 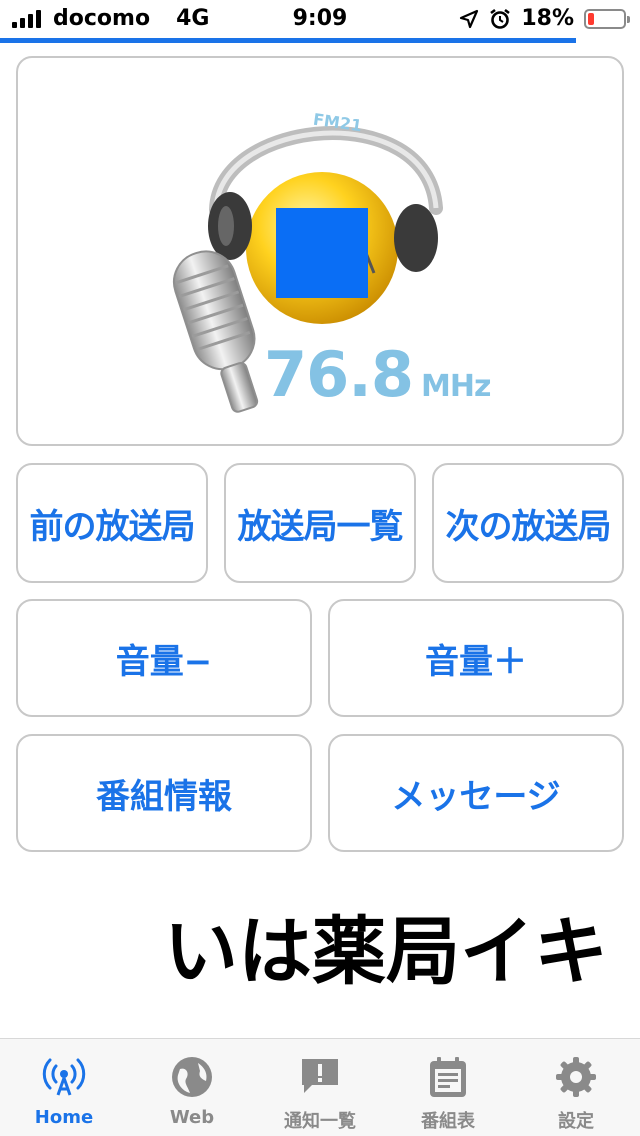 I want to click on tab-label: 番組表, so click(x=448, y=1121).